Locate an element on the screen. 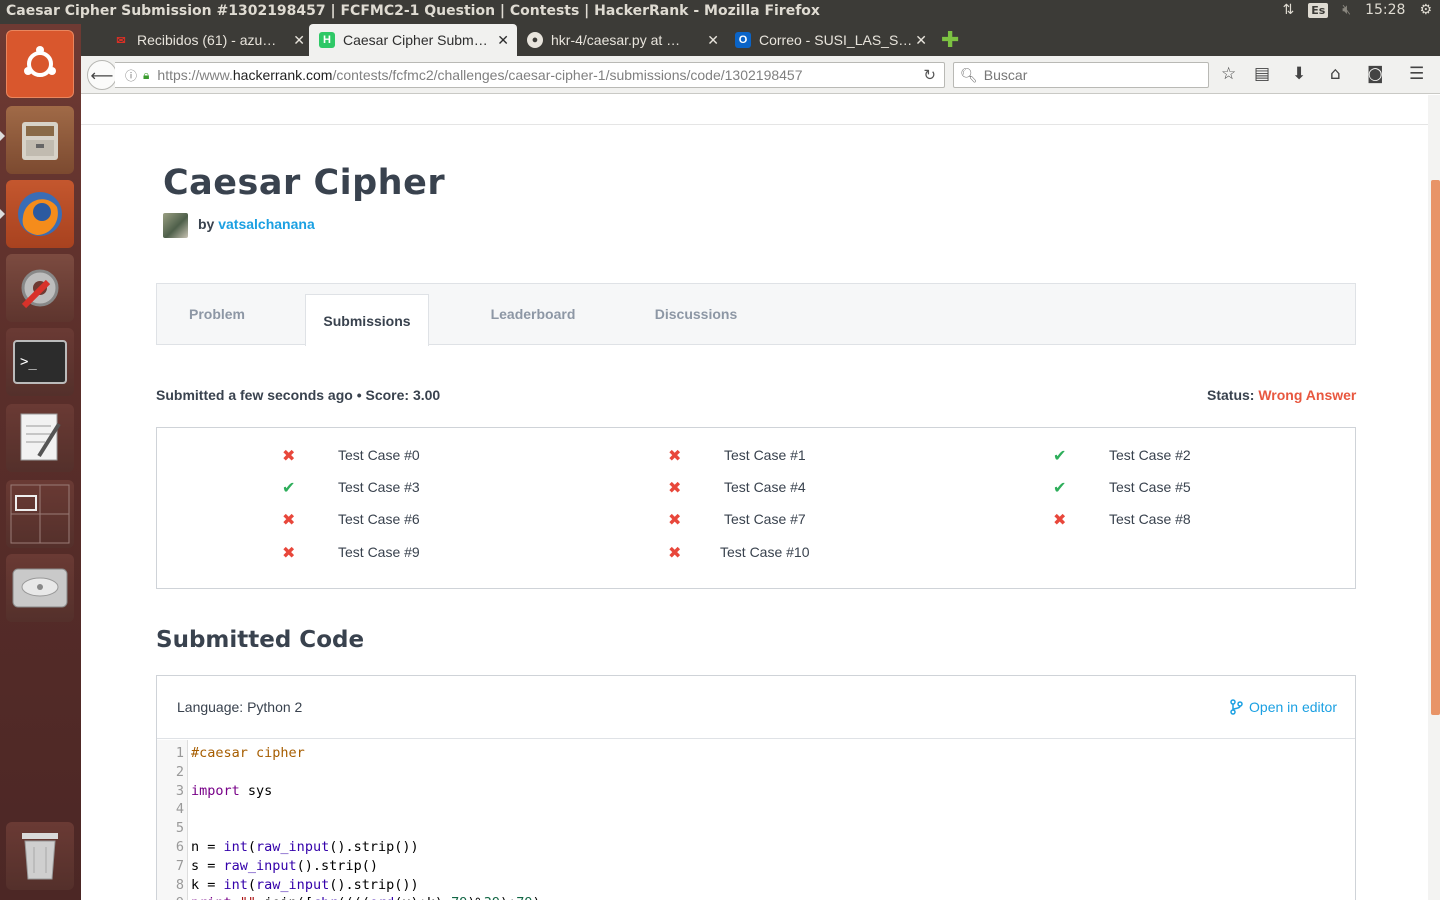 Image resolution: width=1440 pixels, height=900 pixels. line-number: 9 is located at coordinates (170, 897).